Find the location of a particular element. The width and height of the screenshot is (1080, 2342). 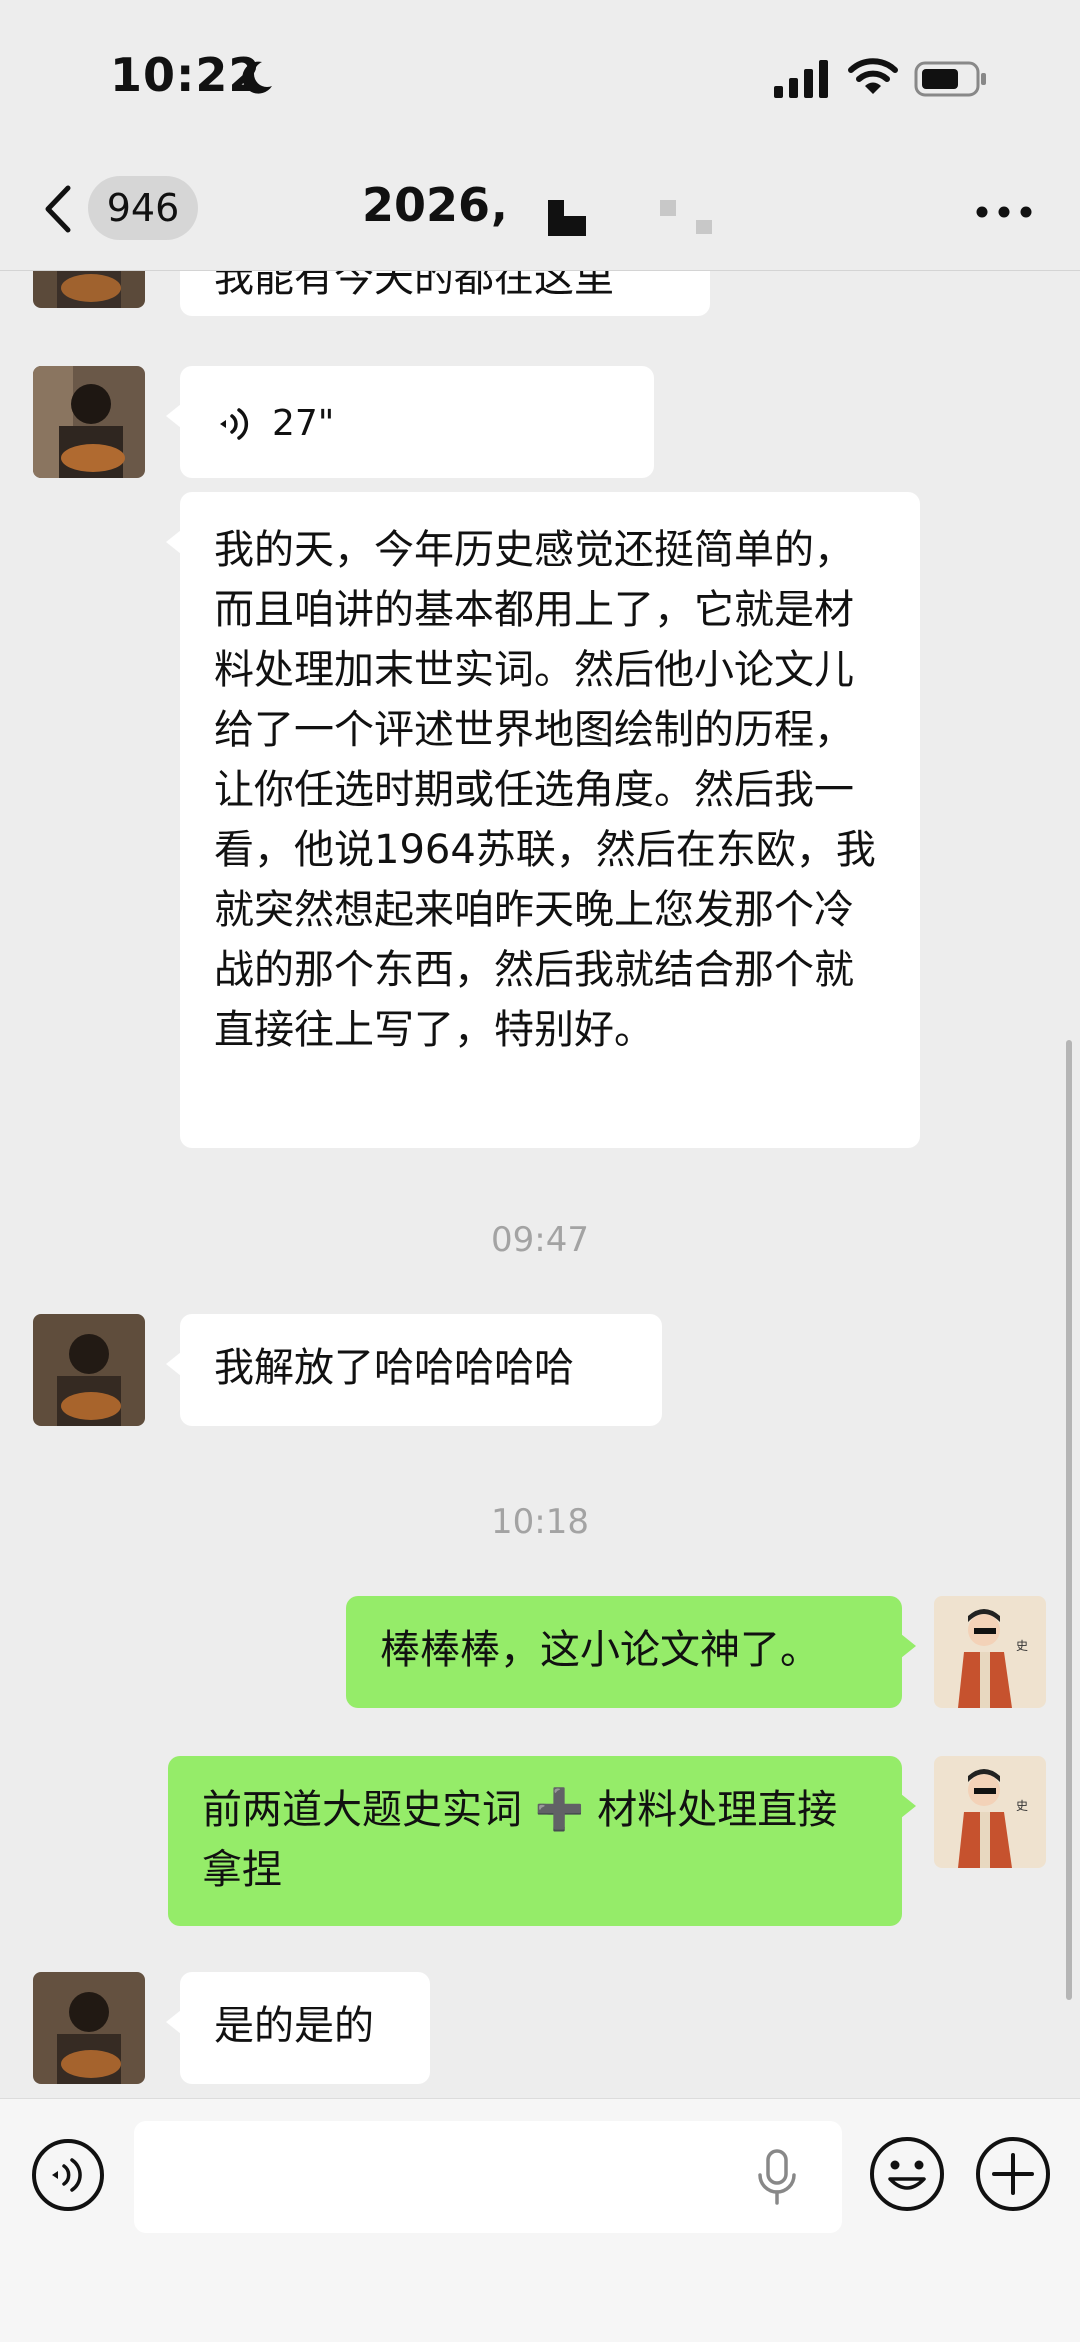

message-text: 是的是的 is located at coordinates (294, 2026).